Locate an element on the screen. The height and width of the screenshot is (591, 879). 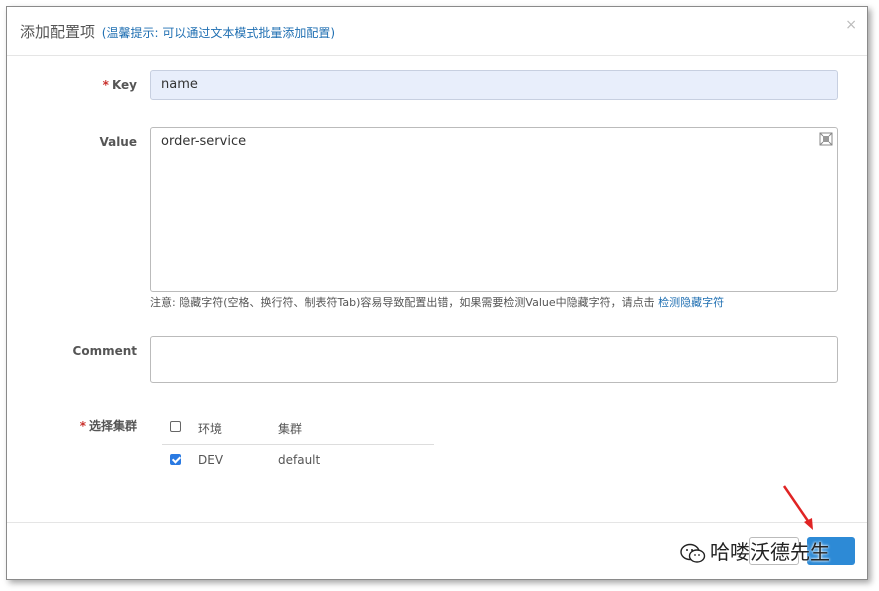
cluster-table-header: 环境 集群 is located at coordinates (298, 428).